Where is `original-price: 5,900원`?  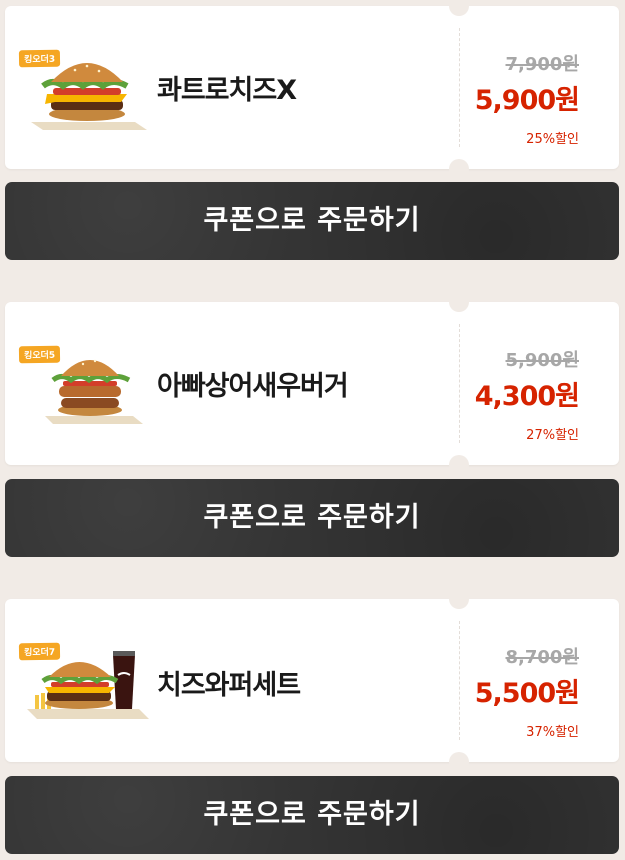
original-price: 5,900원 is located at coordinates (542, 360).